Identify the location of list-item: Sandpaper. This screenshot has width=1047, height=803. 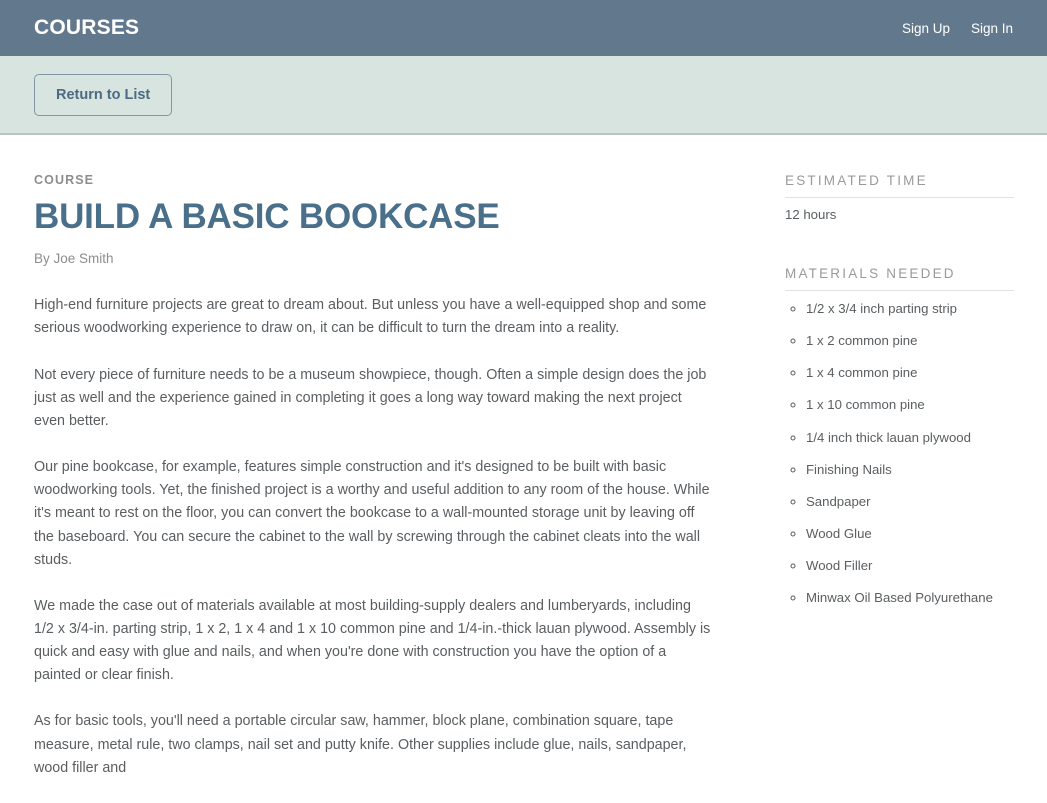
(910, 501).